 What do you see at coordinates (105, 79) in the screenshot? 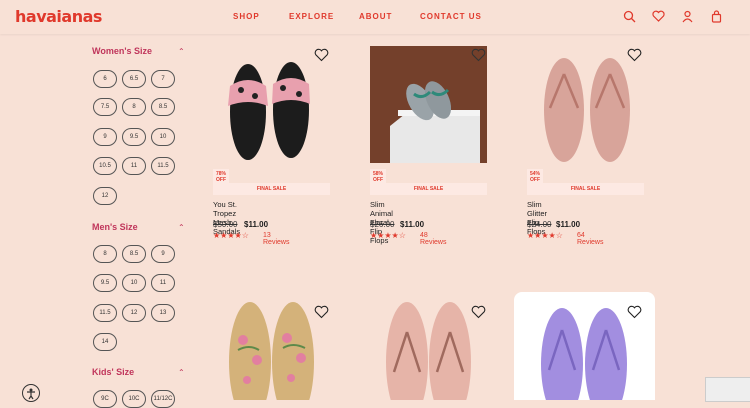
I see `size-option: 6` at bounding box center [105, 79].